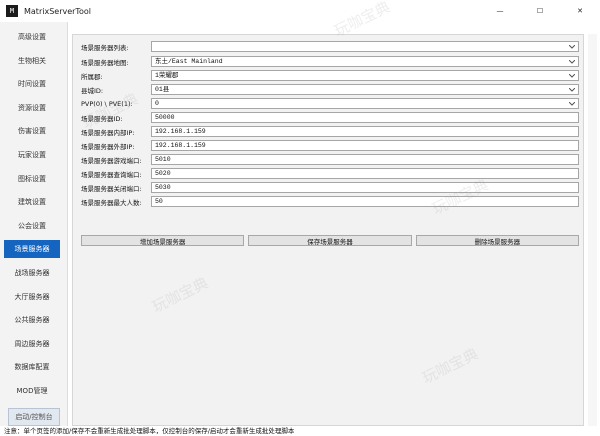  Describe the element at coordinates (497, 240) in the screenshot. I see `delete-scene-server-button: 删除场景服务器` at that location.